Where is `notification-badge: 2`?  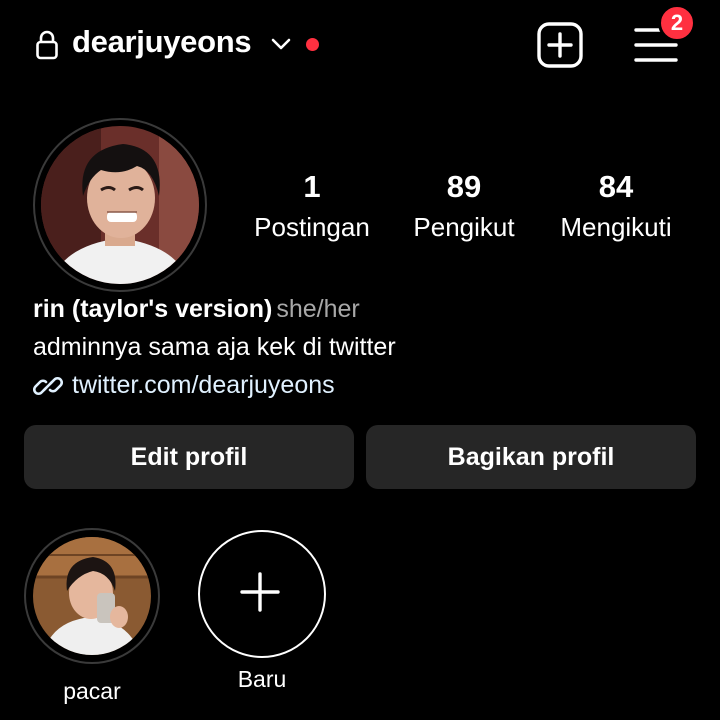
notification-badge: 2 is located at coordinates (677, 23).